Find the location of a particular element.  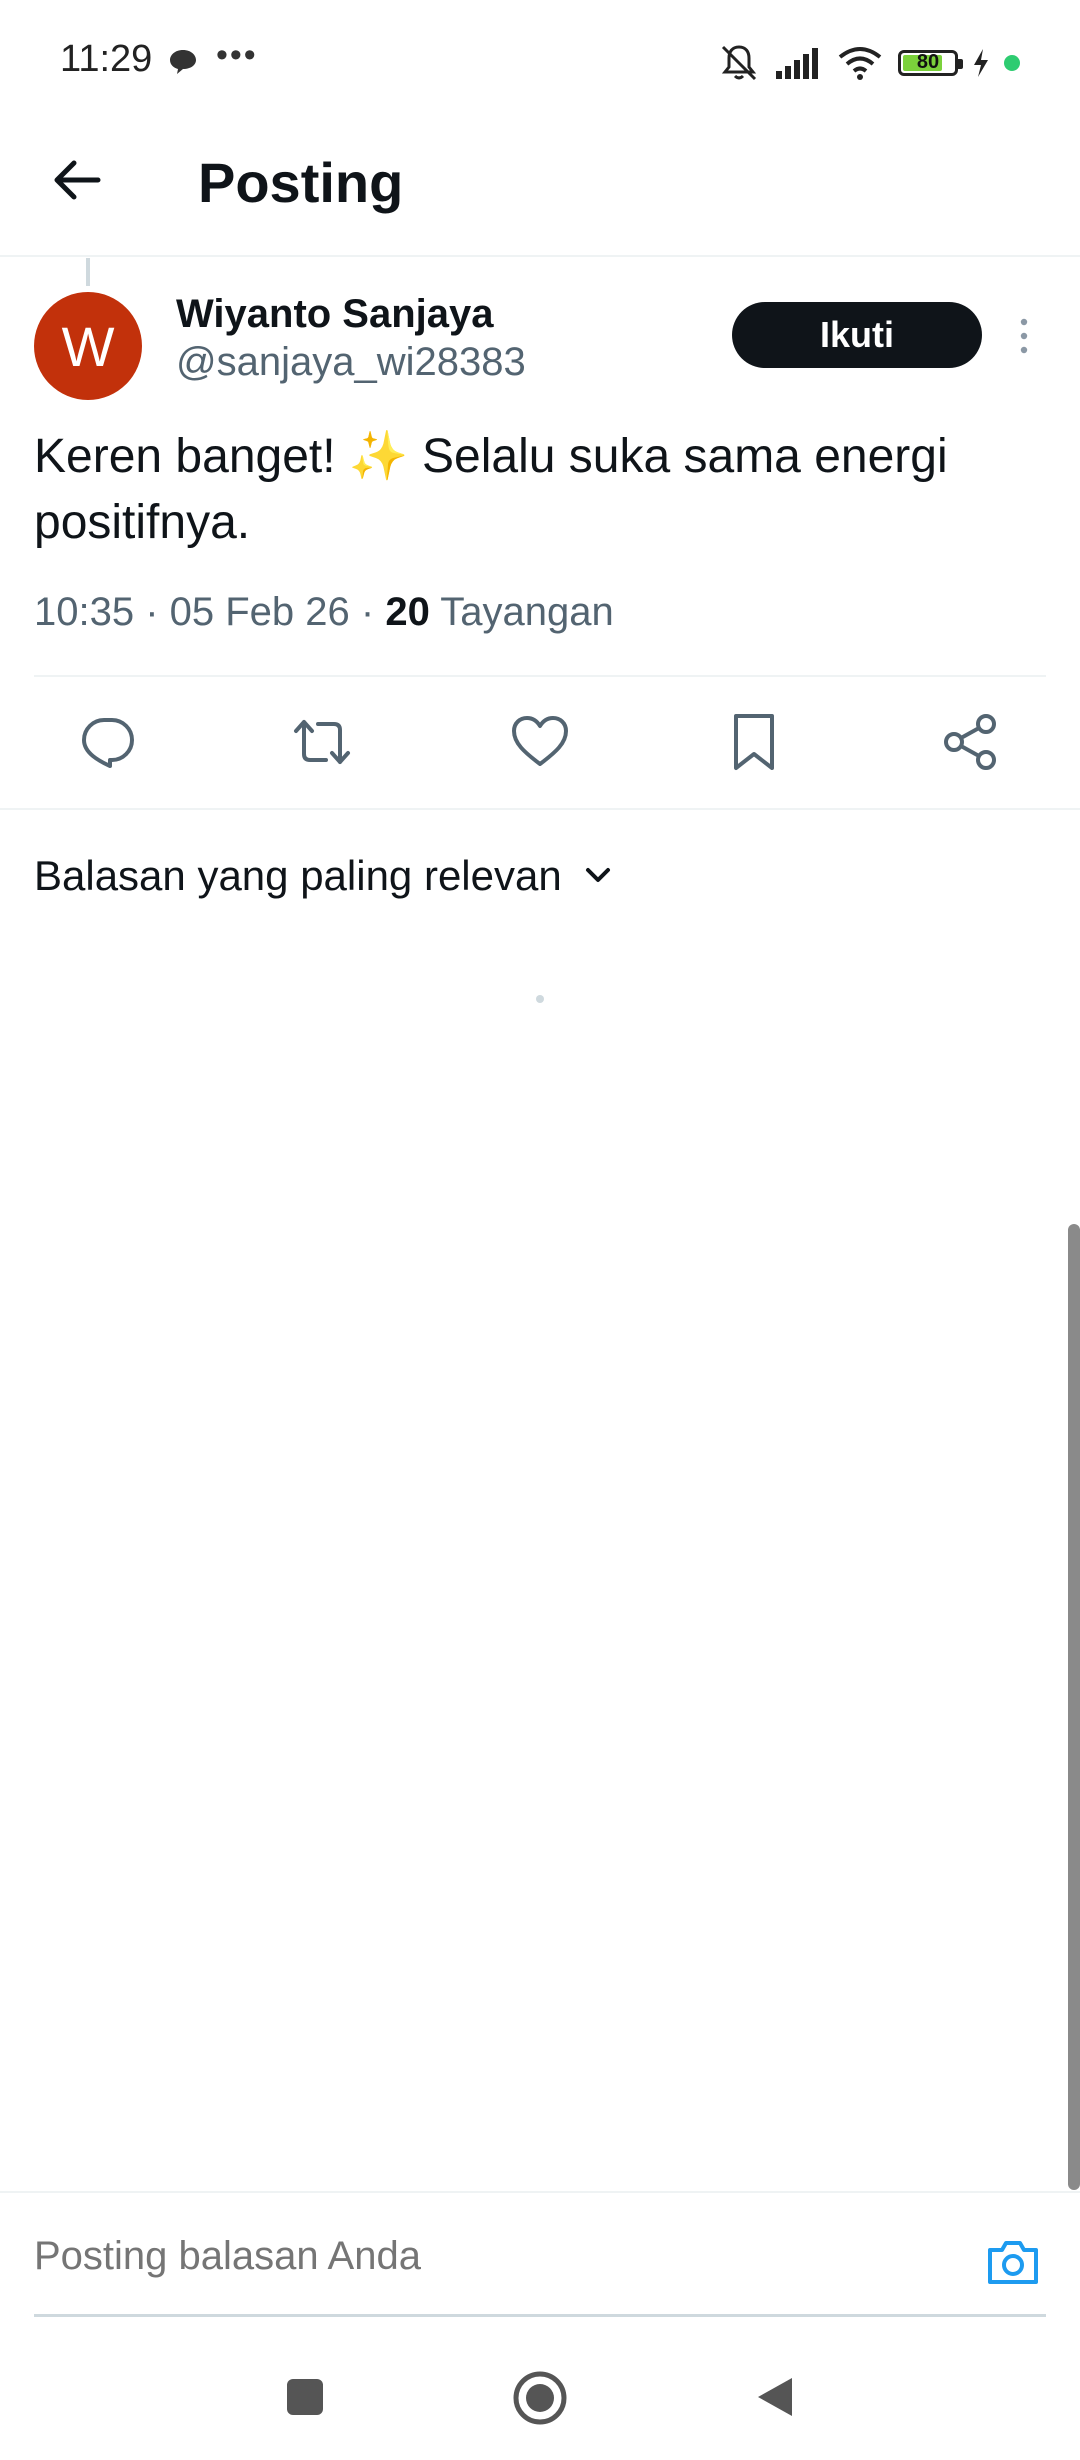

bookmark-icon is located at coordinates (754, 742).